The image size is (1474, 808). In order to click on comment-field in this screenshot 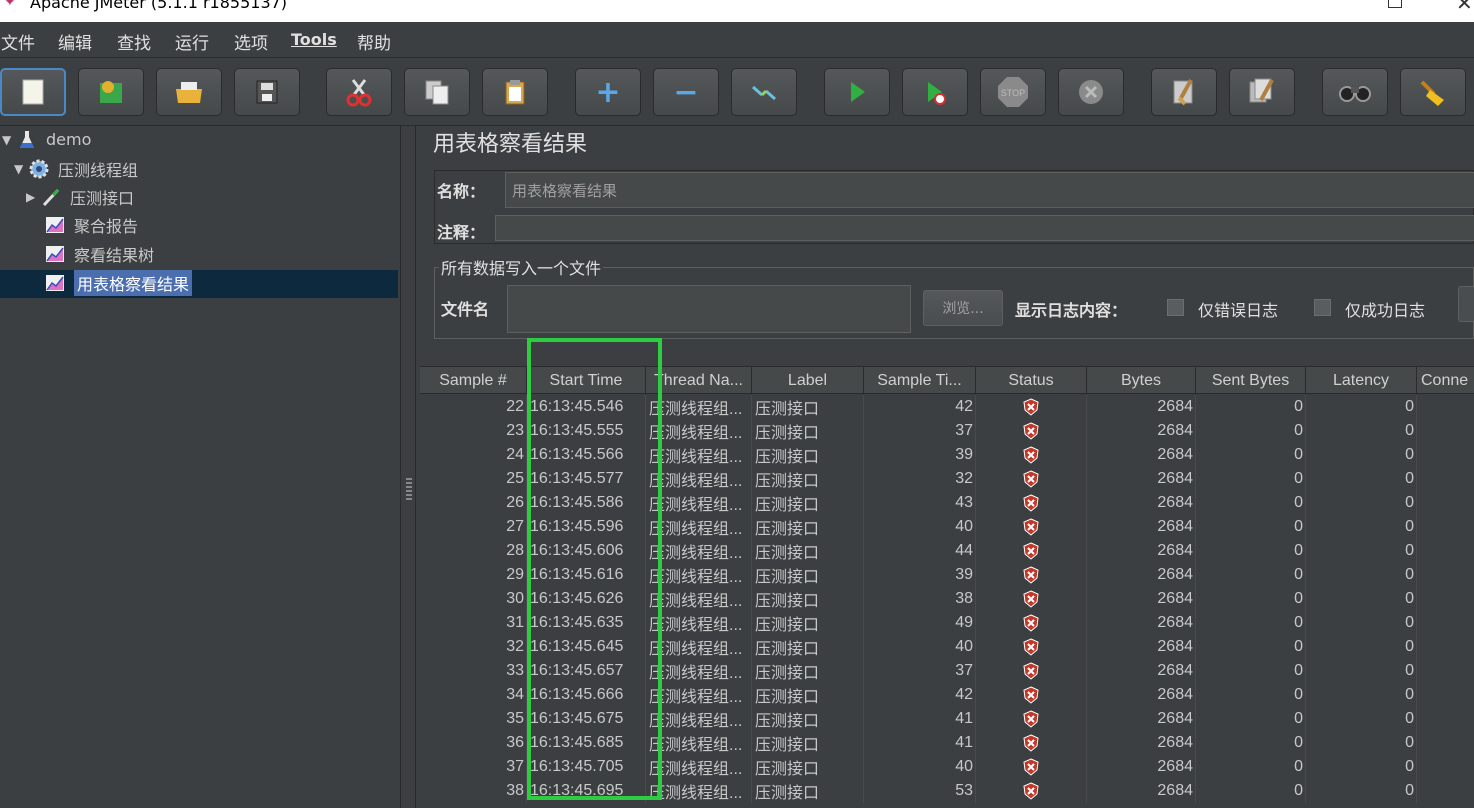, I will do `click(984, 228)`.